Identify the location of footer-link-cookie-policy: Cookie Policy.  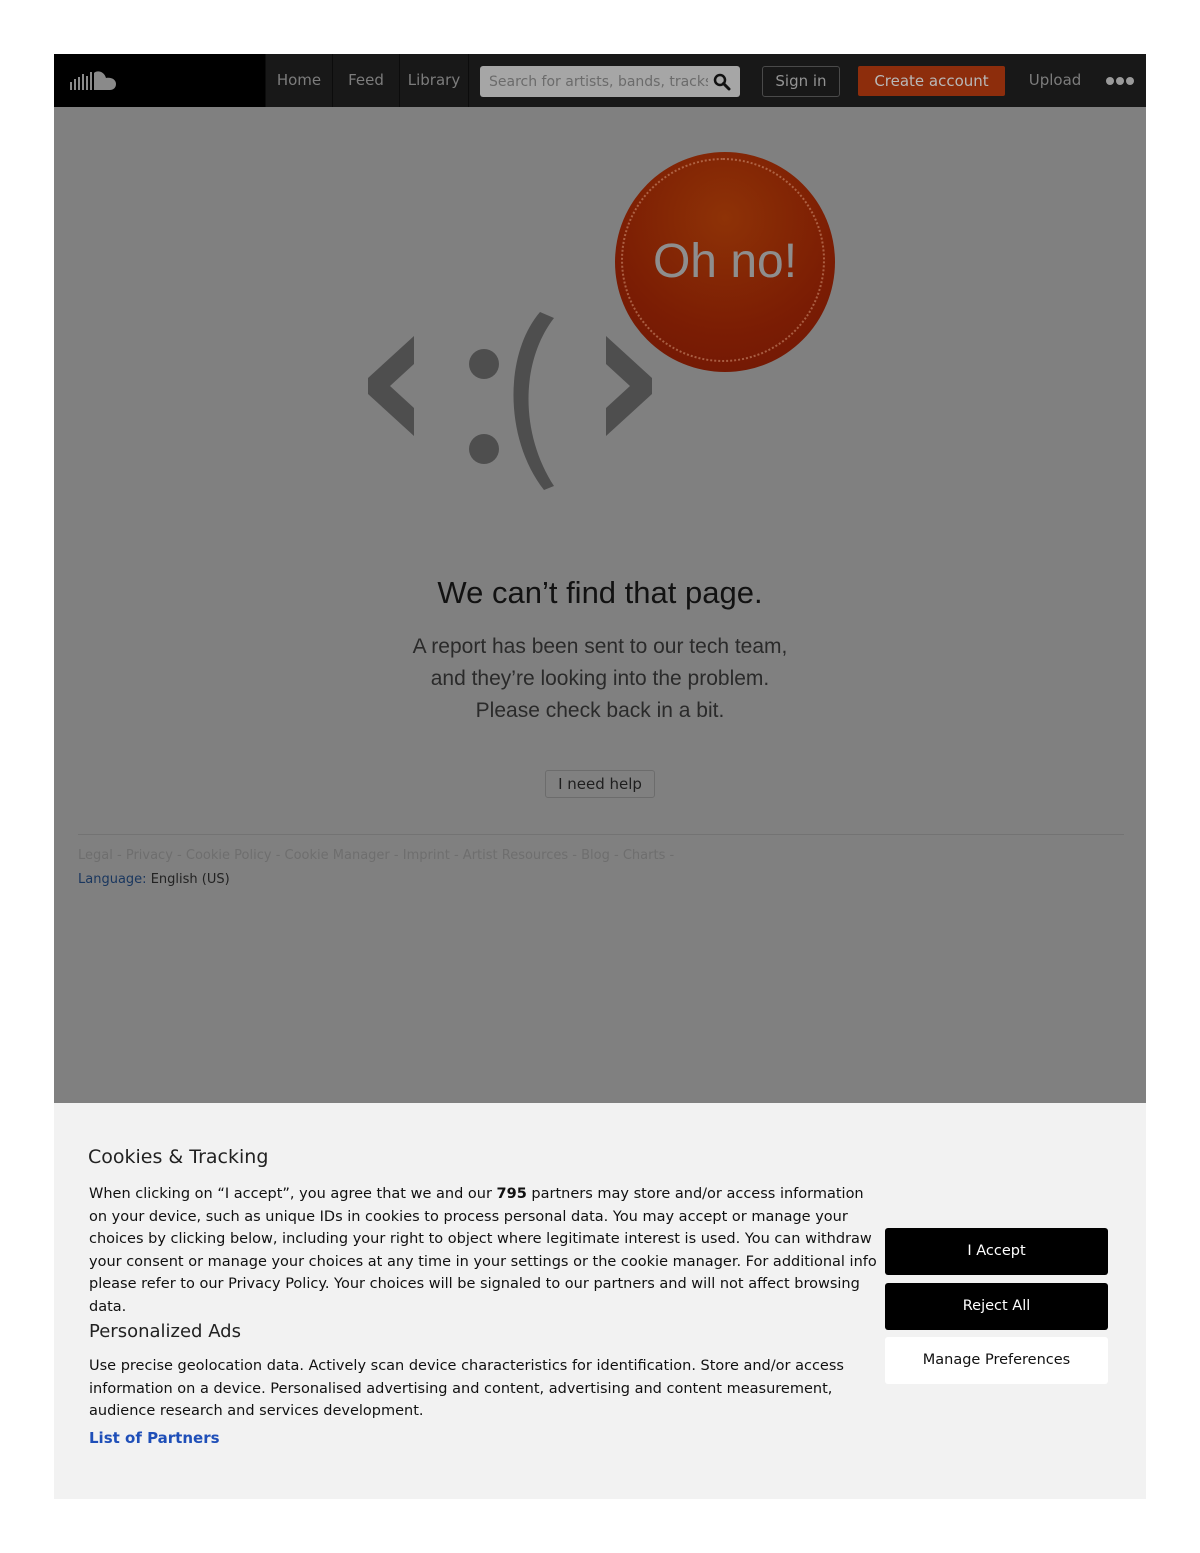
(229, 855).